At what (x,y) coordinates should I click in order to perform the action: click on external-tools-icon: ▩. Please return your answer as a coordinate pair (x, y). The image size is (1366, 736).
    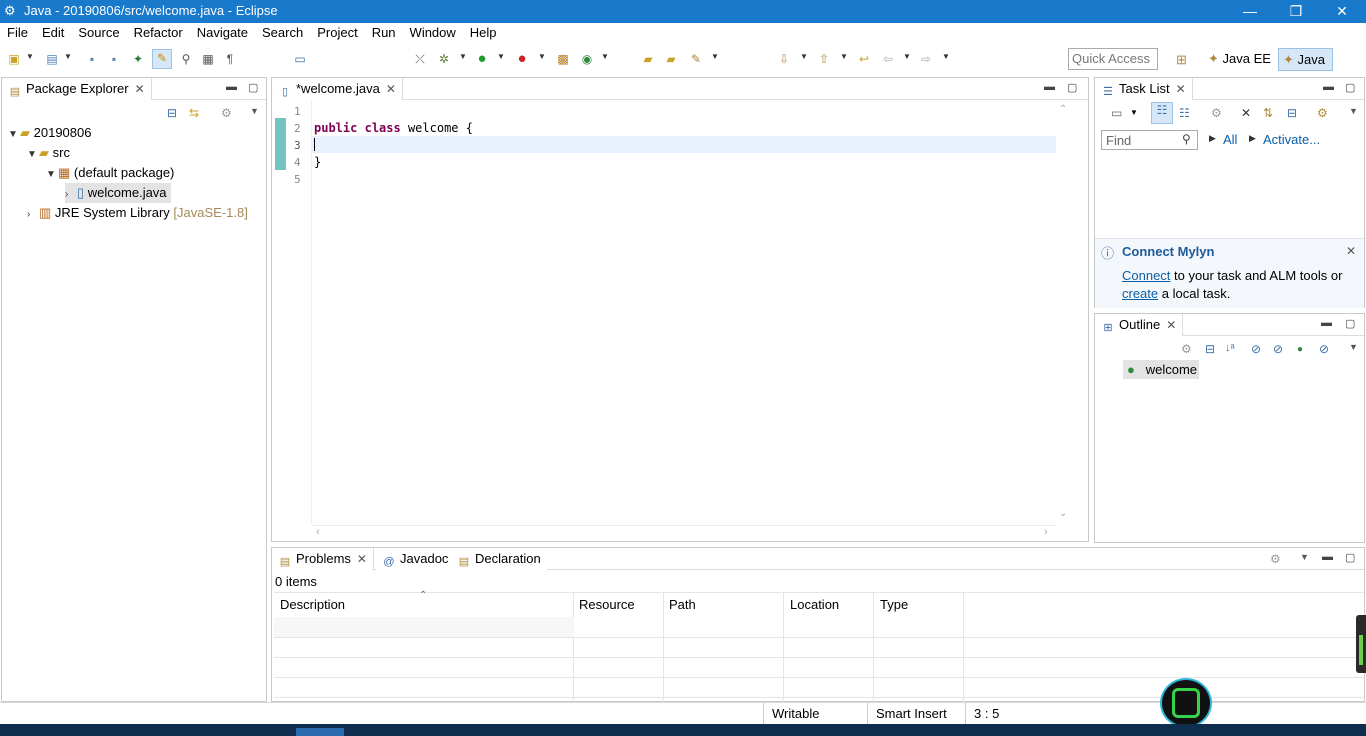
    Looking at the image, I should click on (563, 59).